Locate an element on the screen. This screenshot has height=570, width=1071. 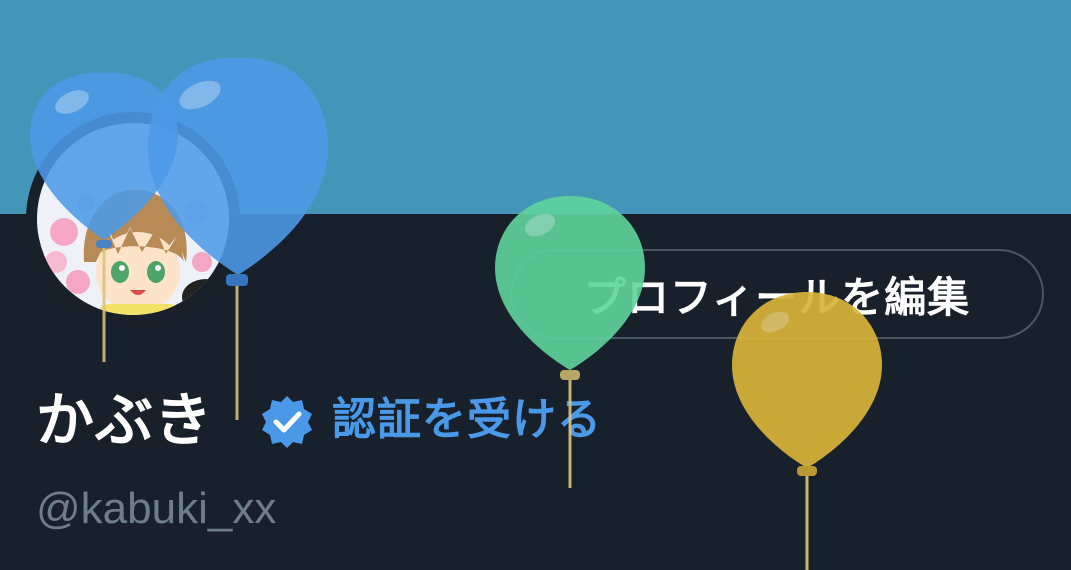
avatar is located at coordinates (133, 219).